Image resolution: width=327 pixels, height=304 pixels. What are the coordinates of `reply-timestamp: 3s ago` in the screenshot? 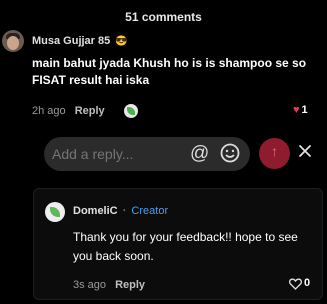 It's located at (90, 285).